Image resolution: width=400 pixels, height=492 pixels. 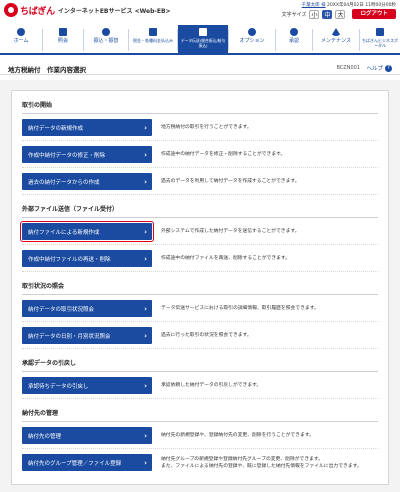 I want to click on help-link: ヘルプ ?, so click(x=379, y=68).